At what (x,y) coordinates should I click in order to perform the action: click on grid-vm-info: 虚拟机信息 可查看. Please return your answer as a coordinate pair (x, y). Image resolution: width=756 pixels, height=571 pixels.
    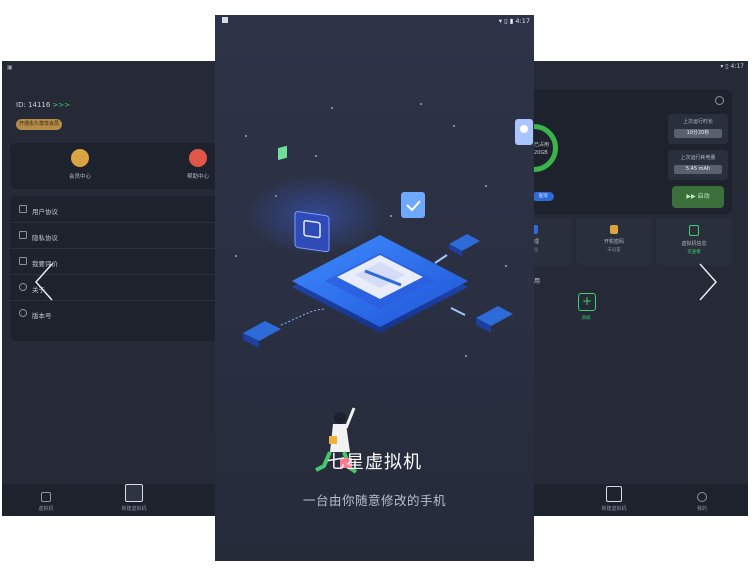
    Looking at the image, I should click on (694, 241).